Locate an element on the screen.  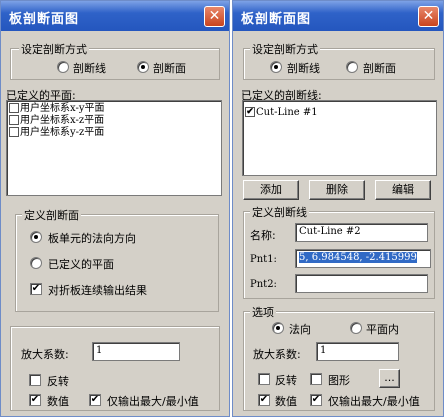
delete-button: 删除 is located at coordinates (337, 190).